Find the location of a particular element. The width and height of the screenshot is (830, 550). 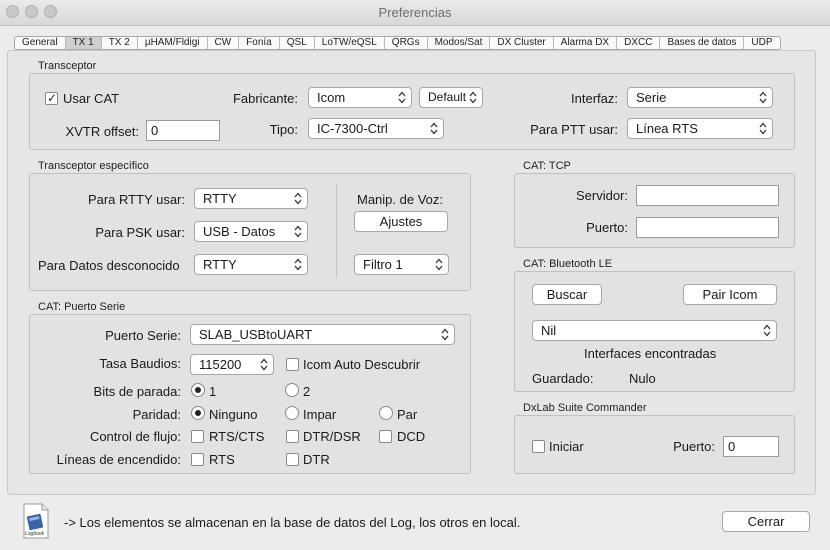

paridad-ninguno-label: Ninguno is located at coordinates (233, 414).